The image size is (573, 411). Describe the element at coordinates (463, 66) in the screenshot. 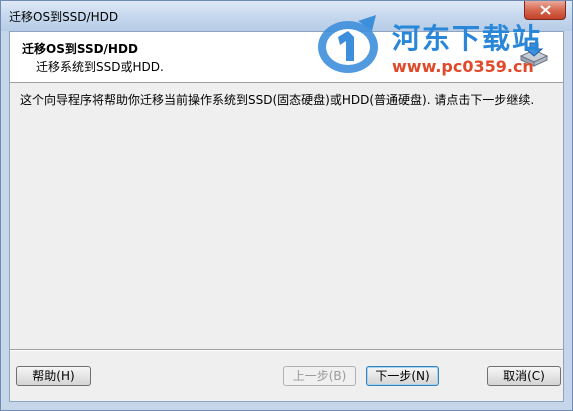

I see `watermark-url: www.pc0359.cn` at that location.